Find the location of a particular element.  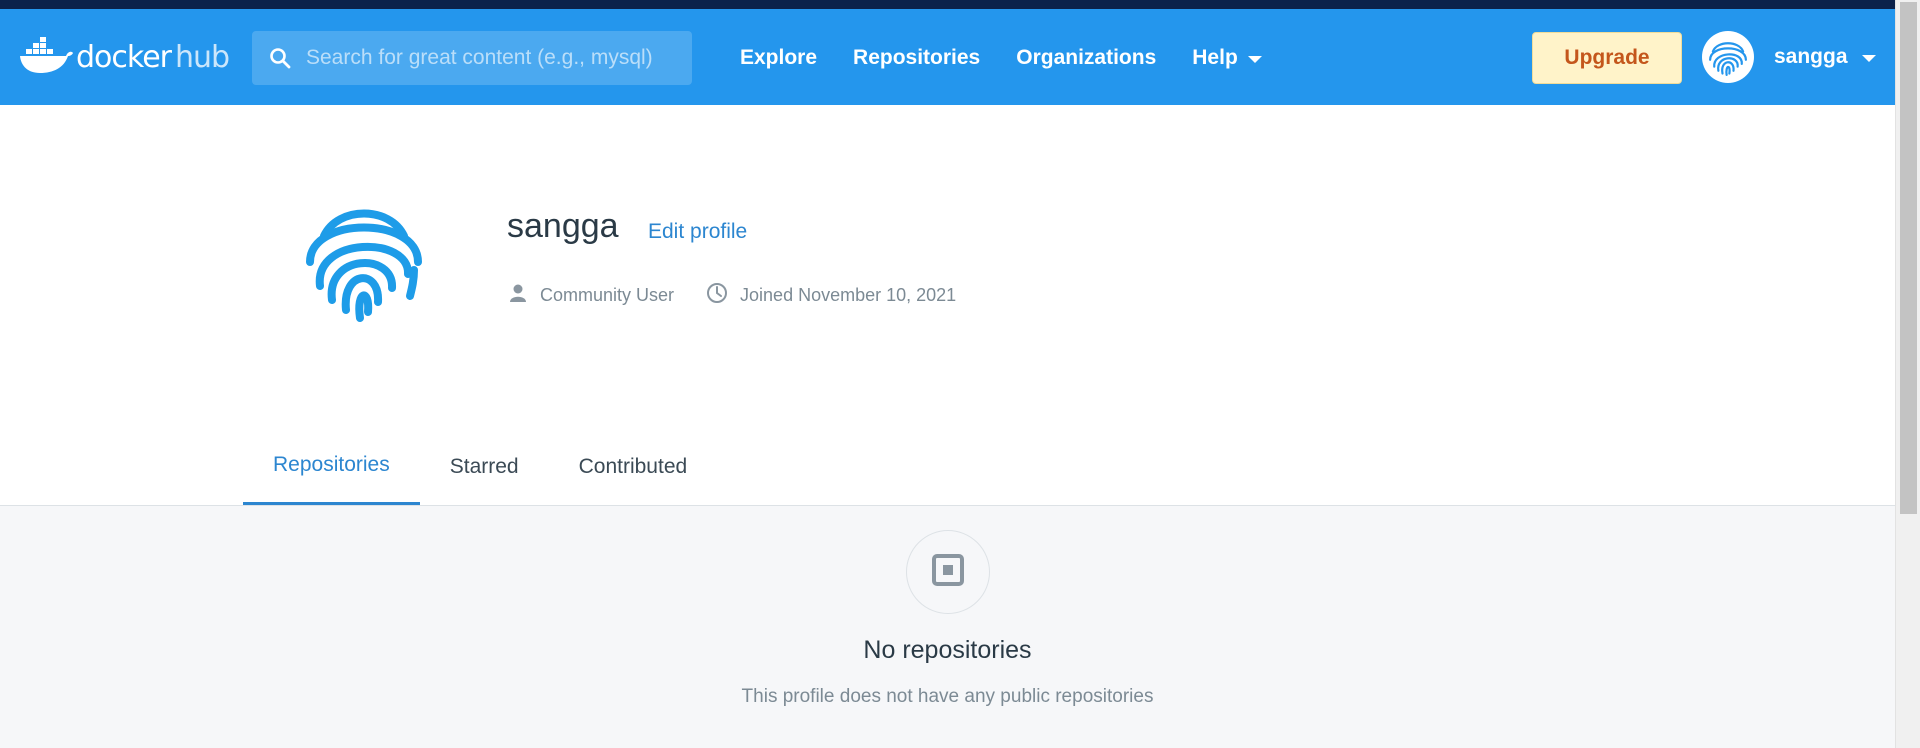

user-type: Community User is located at coordinates (591, 295).